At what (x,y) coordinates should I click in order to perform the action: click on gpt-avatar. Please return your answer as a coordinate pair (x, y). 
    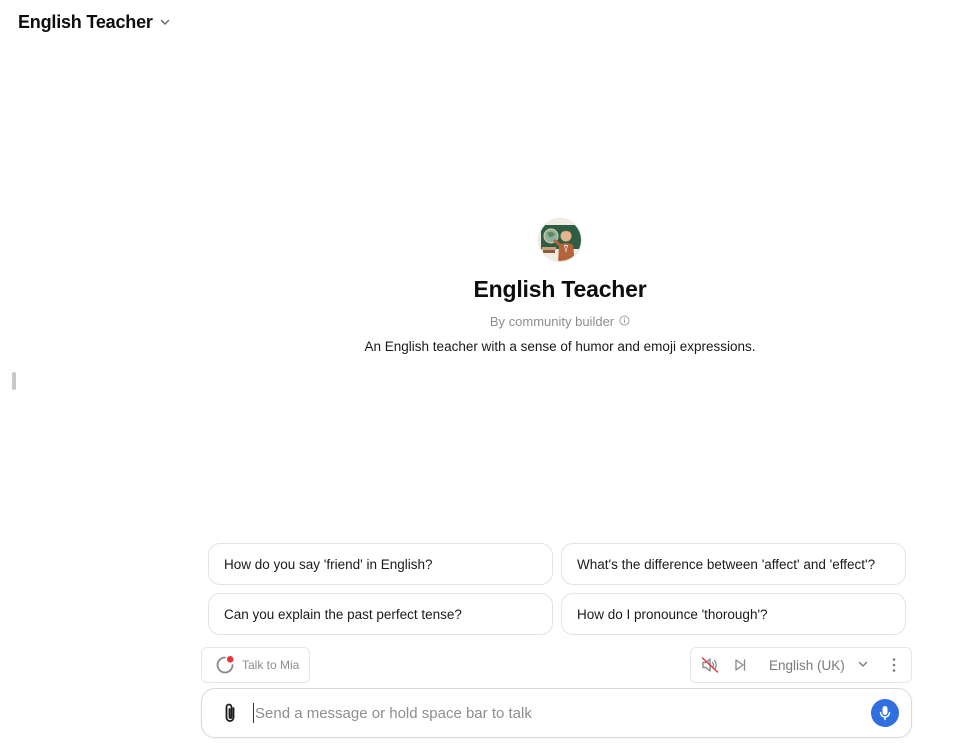
    Looking at the image, I should click on (560, 240).